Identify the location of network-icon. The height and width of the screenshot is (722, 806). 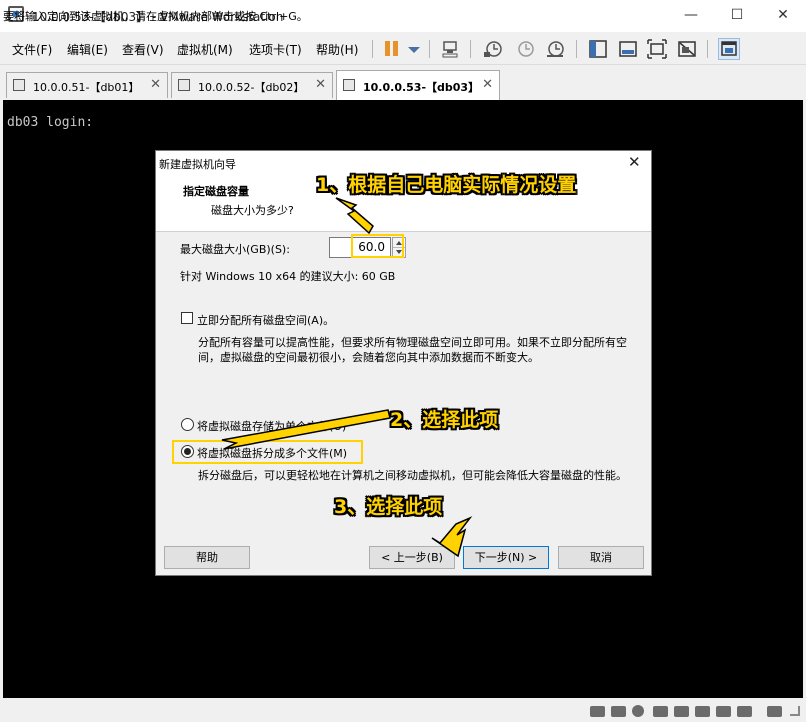
(660, 711).